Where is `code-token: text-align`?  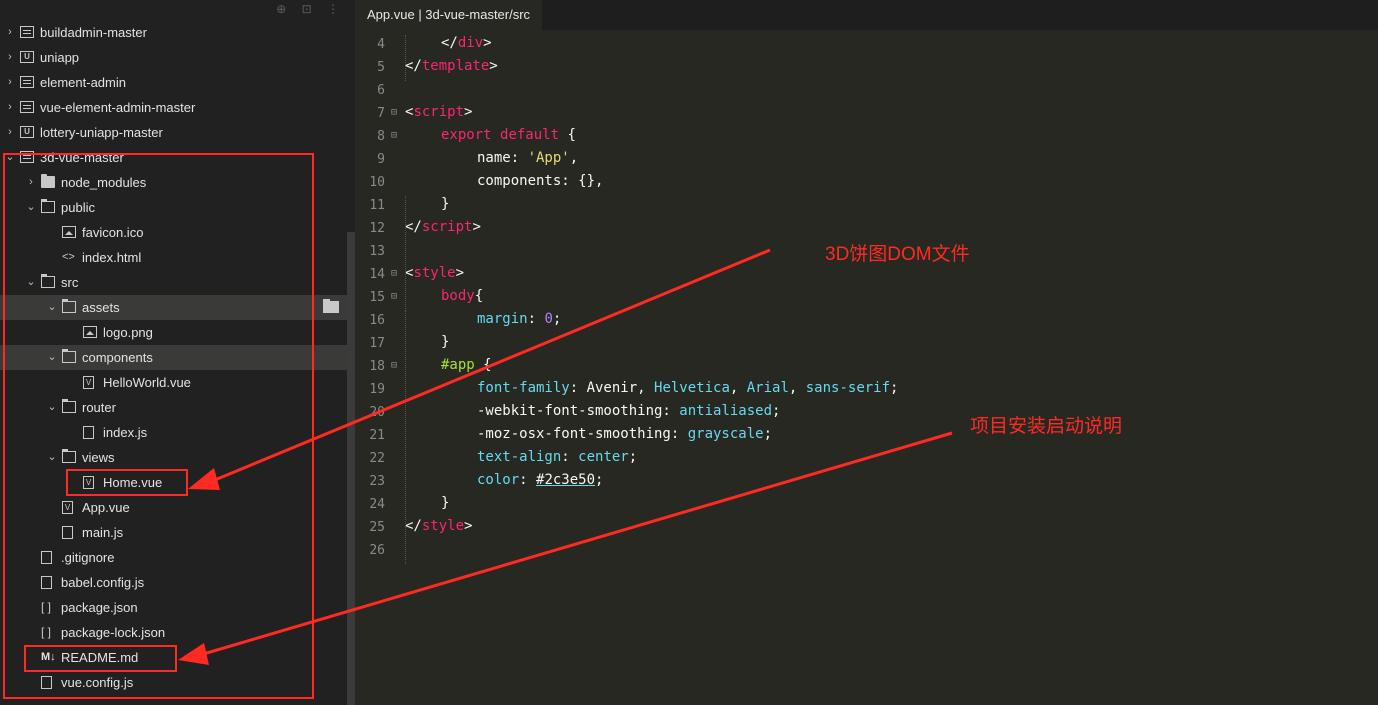
code-token: text-align is located at coordinates (519, 457).